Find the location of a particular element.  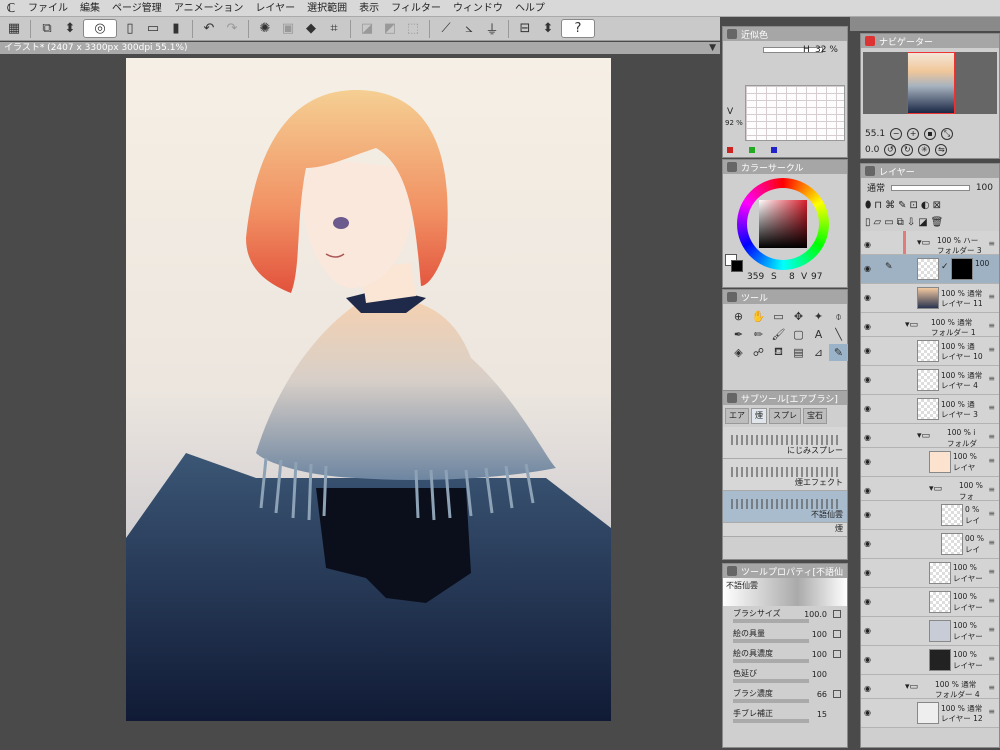

rotate-left-icon: ↺ is located at coordinates (890, 150).